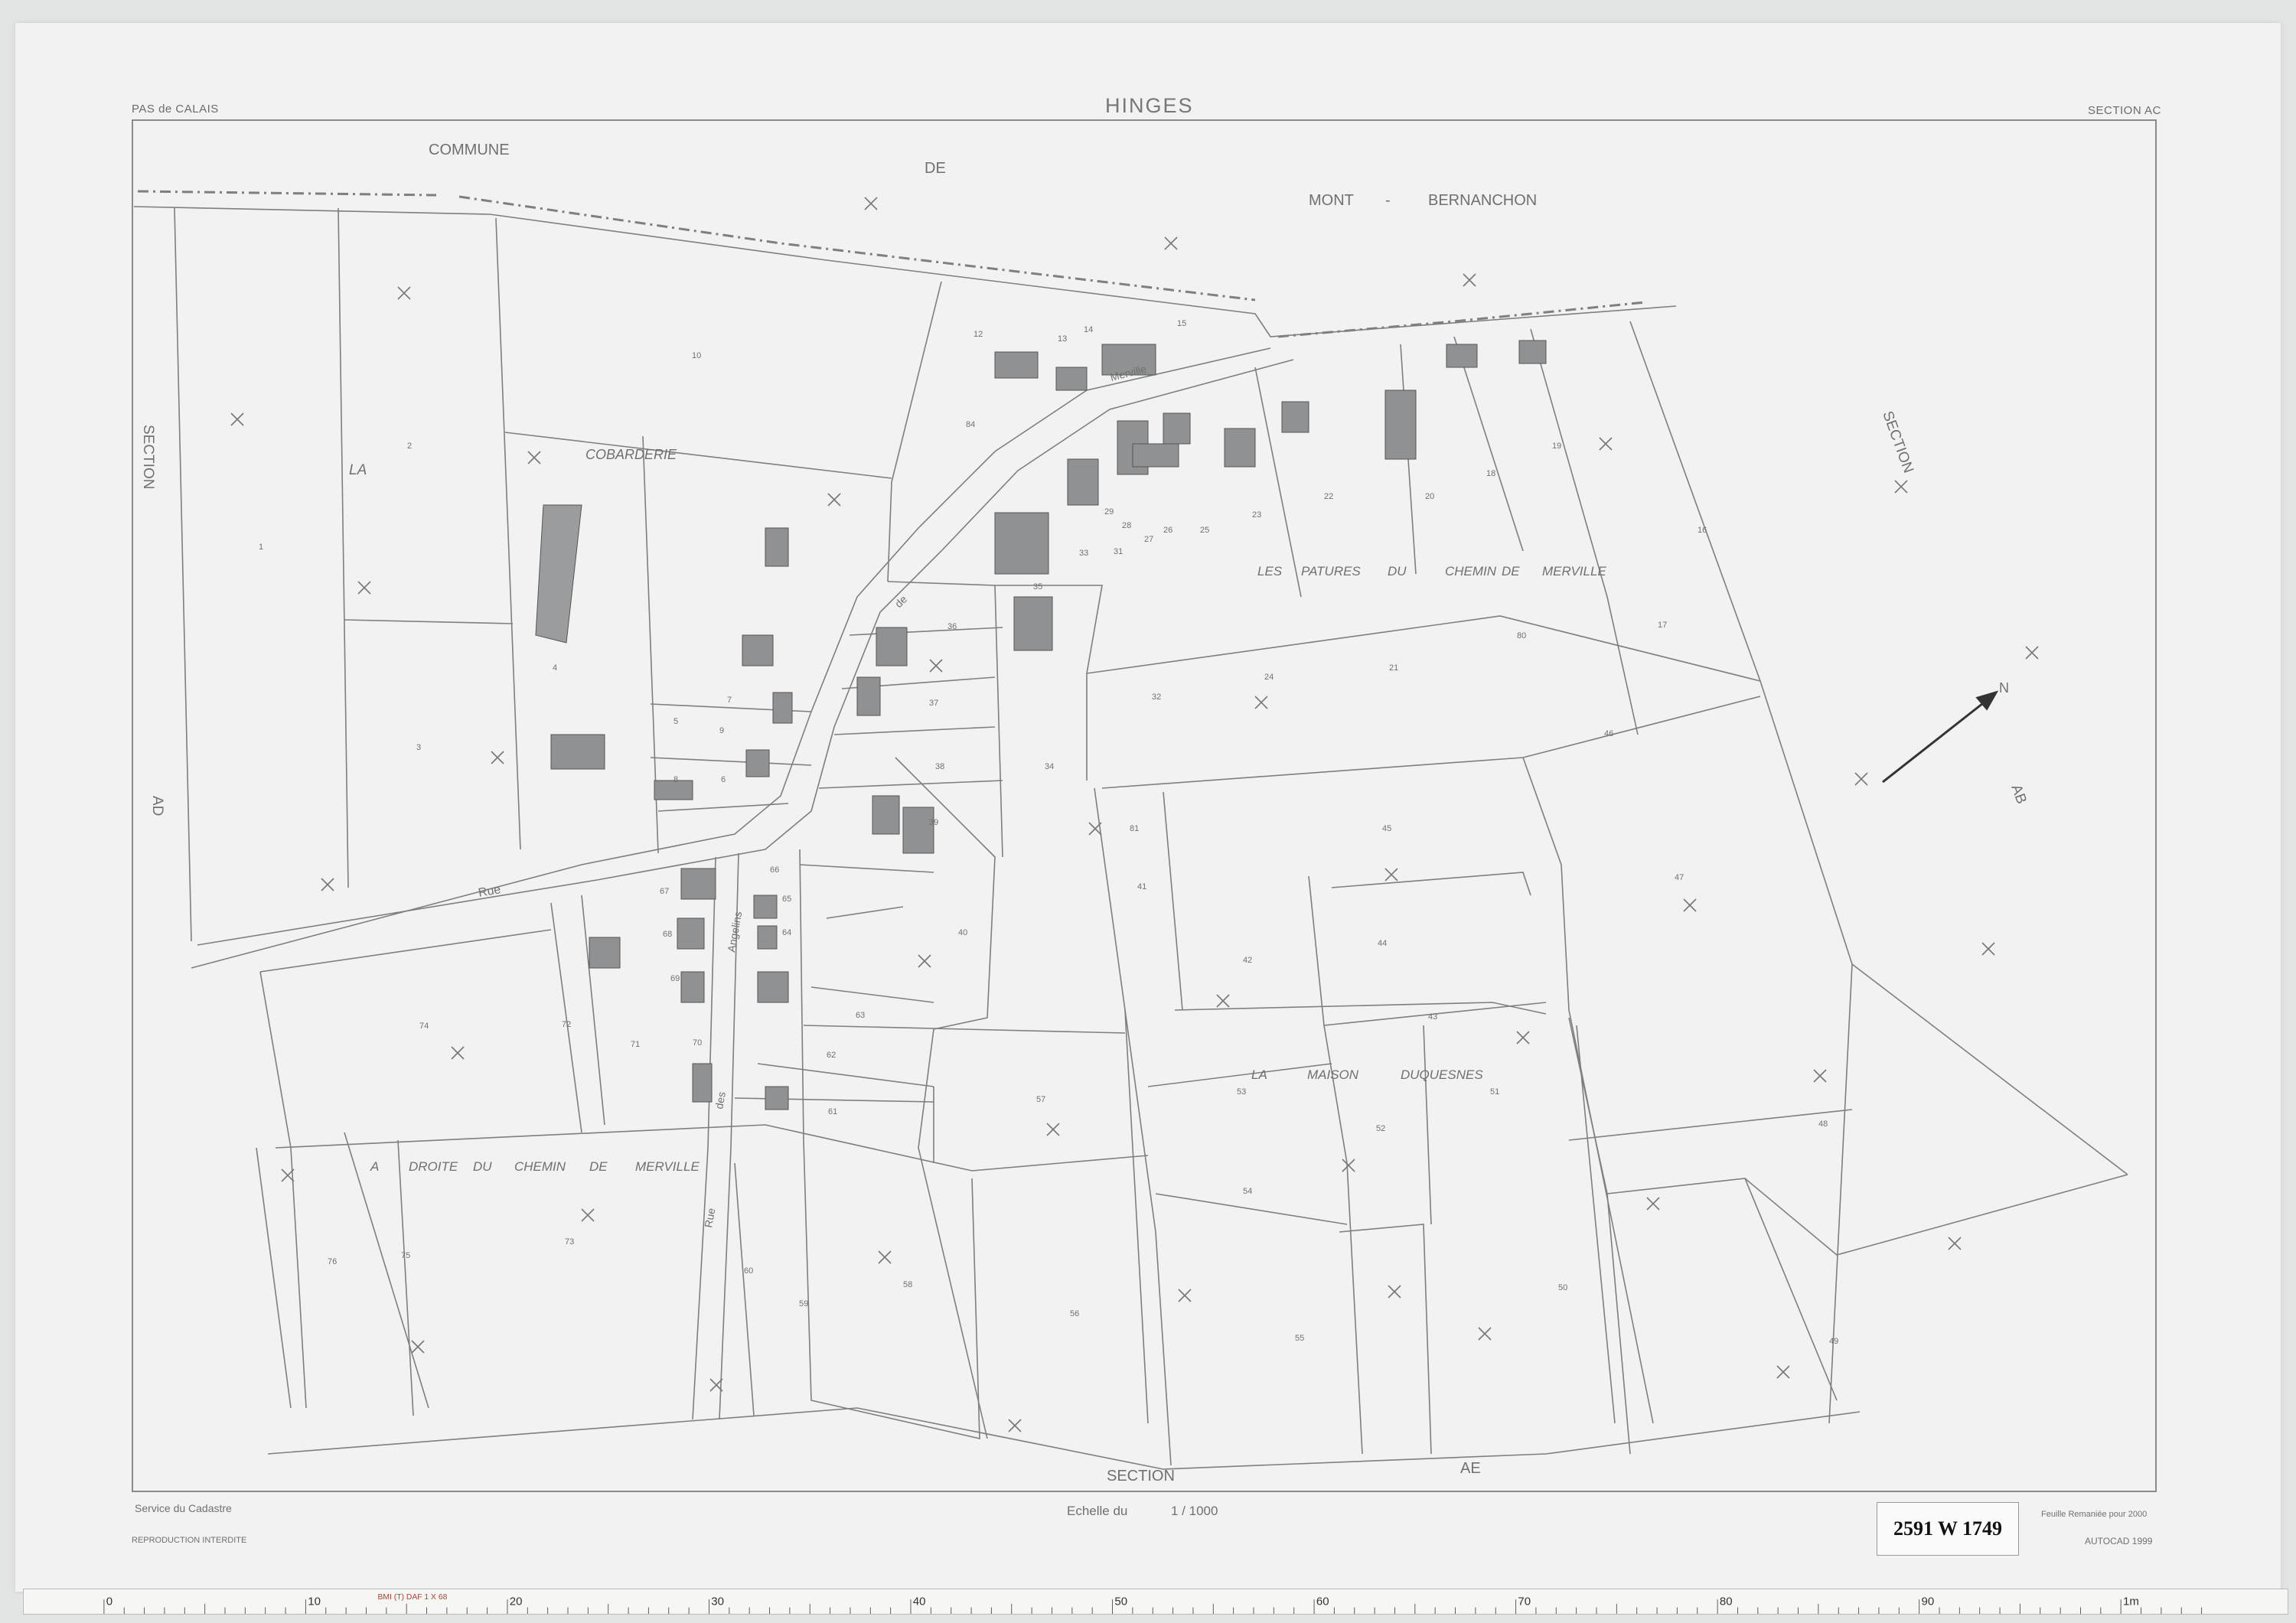 This screenshot has width=2296, height=1623. What do you see at coordinates (1074, 1314) in the screenshot?
I see `parcel-number-56: 56` at bounding box center [1074, 1314].